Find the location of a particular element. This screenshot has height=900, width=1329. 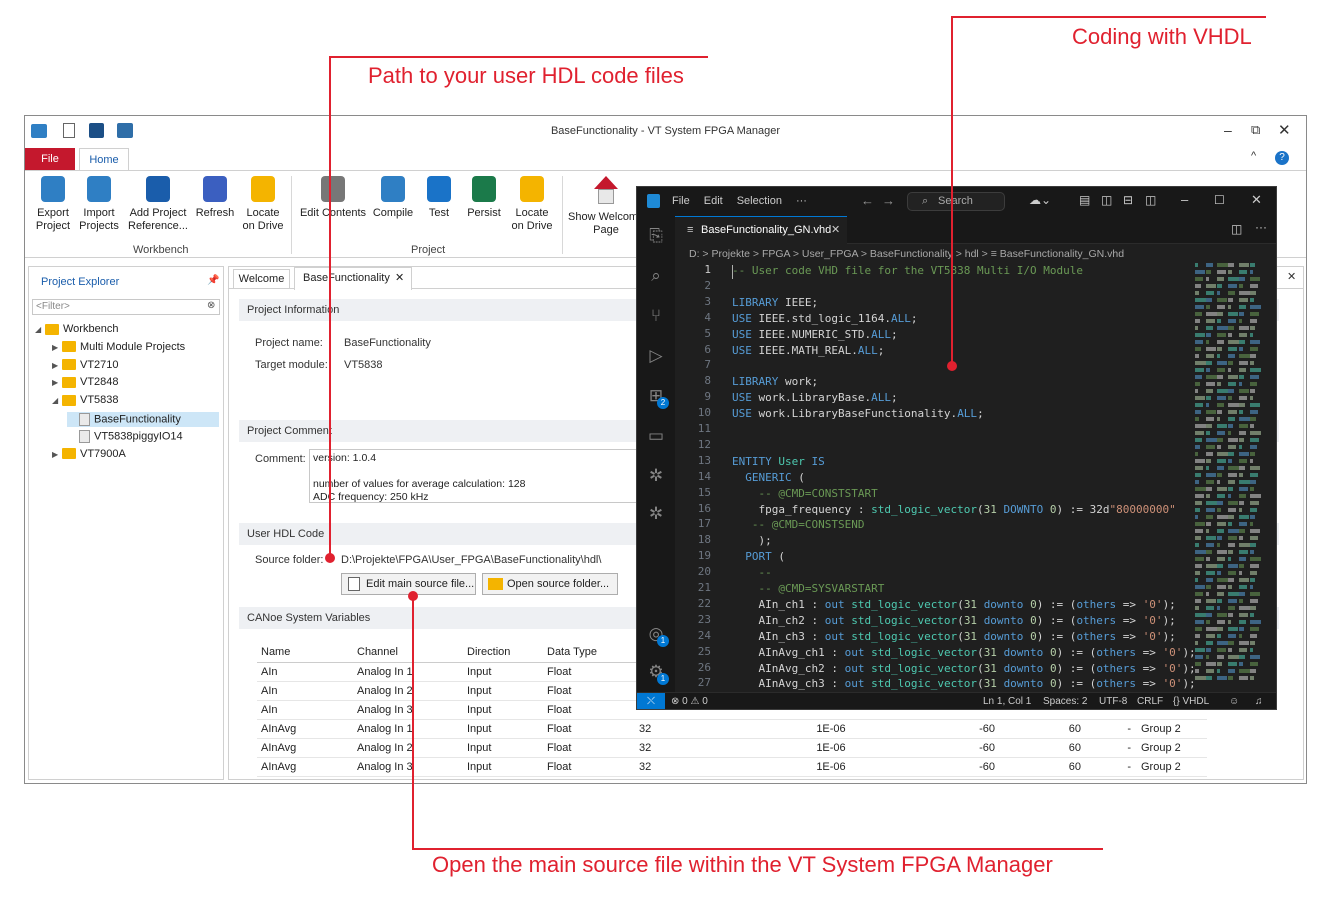

edit-button: Edit Contents is located at coordinates (333, 198).